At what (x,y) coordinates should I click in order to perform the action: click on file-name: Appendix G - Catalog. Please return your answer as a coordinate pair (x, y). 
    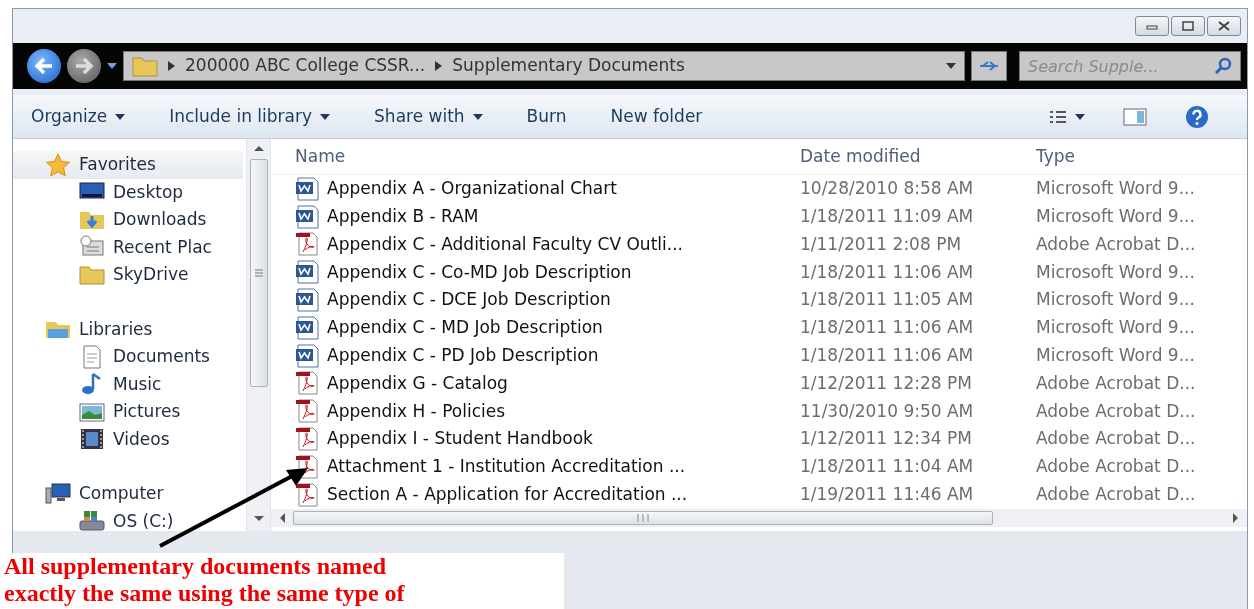
    Looking at the image, I should click on (528, 383).